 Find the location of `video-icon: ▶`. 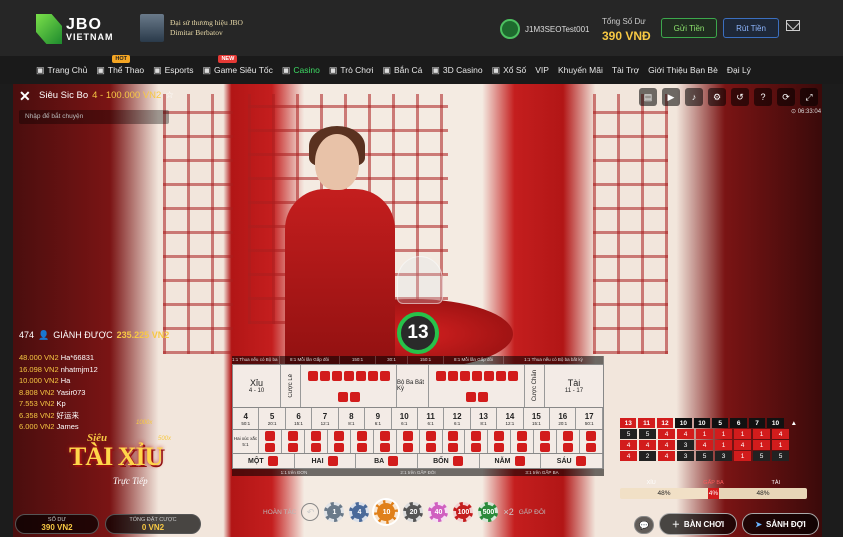

video-icon: ▶ is located at coordinates (671, 97).